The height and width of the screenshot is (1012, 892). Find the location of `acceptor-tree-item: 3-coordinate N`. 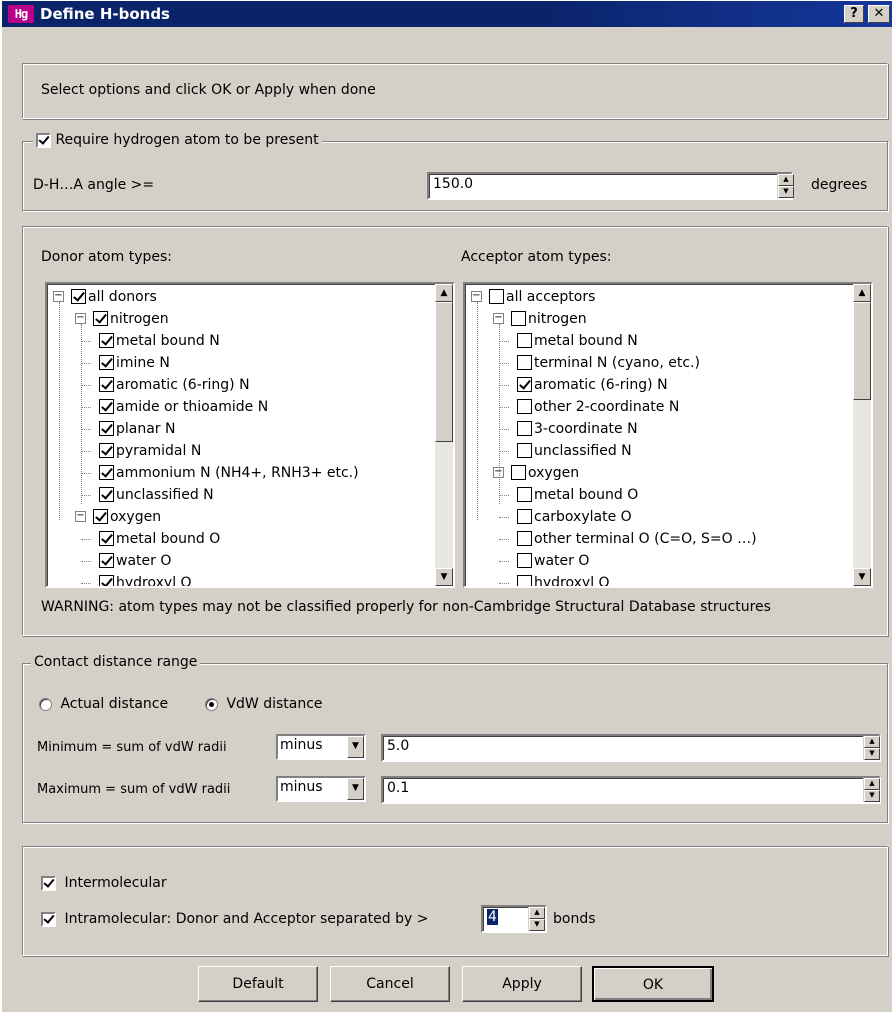

acceptor-tree-item: 3-coordinate N is located at coordinates (577, 429).